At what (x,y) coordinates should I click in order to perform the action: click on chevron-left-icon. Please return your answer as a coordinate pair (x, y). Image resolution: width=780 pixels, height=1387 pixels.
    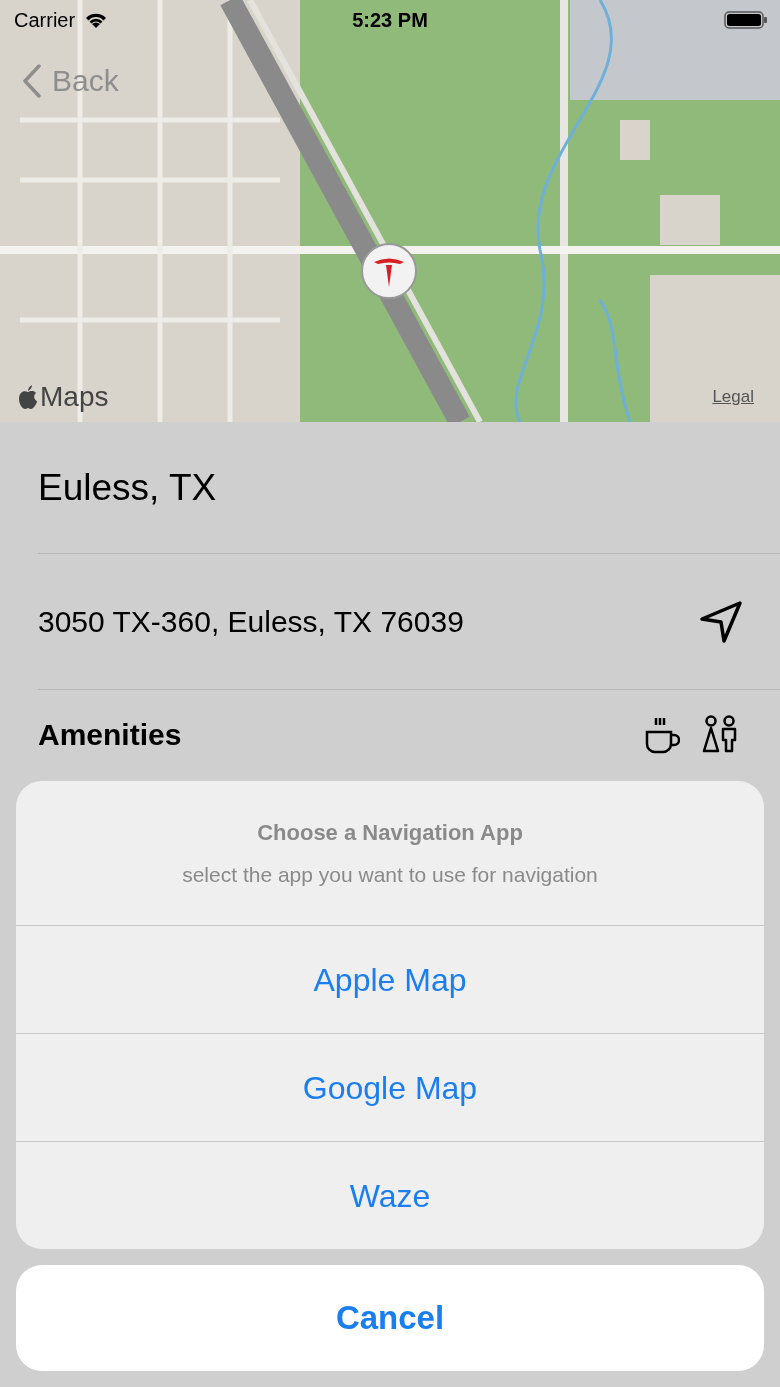
    Looking at the image, I should click on (32, 80).